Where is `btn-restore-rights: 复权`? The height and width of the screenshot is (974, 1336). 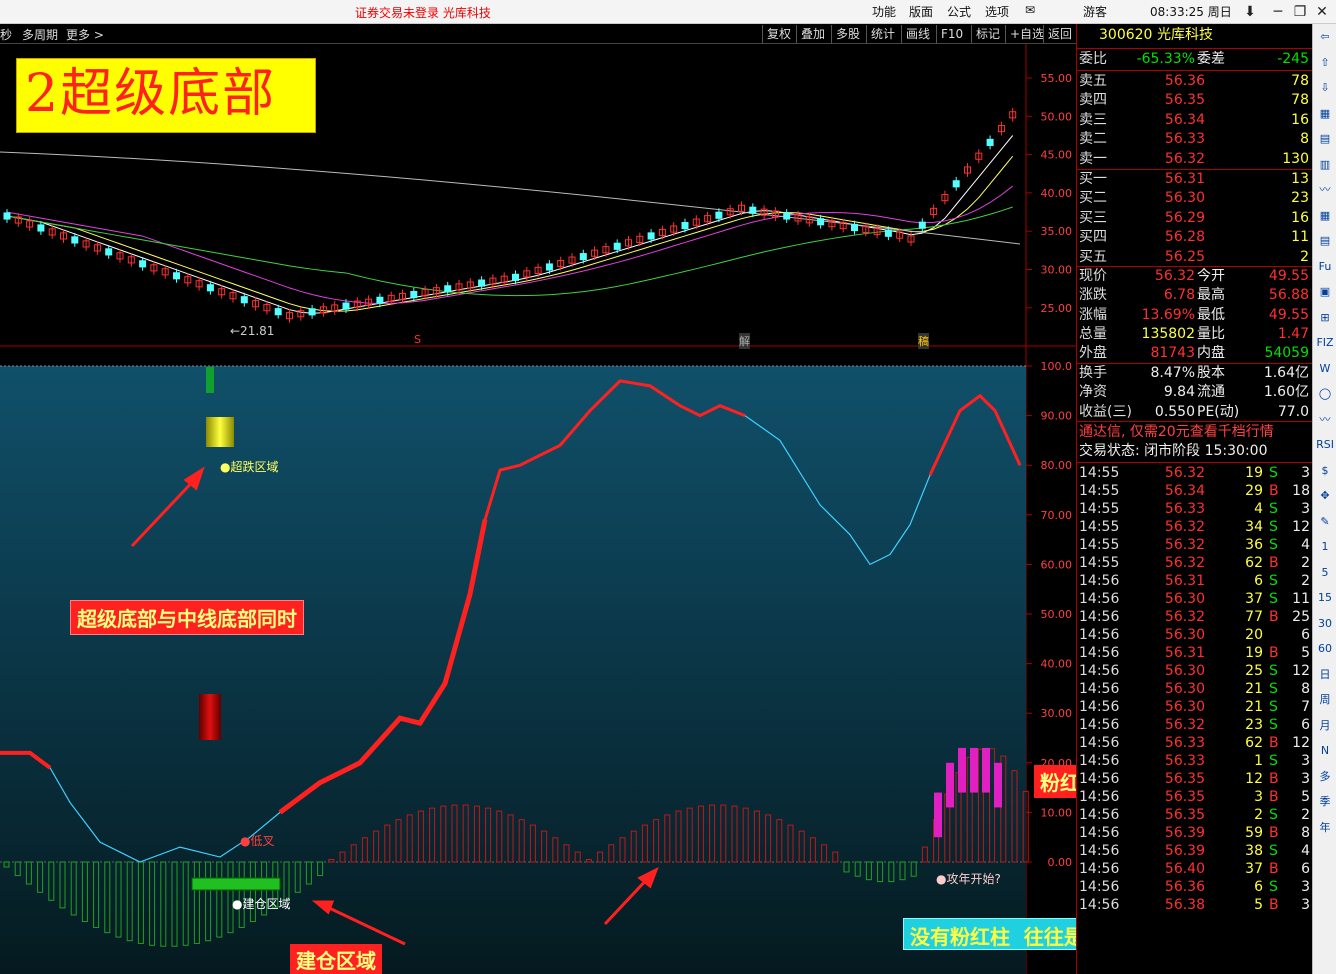 btn-restore-rights: 复权 is located at coordinates (778, 34).